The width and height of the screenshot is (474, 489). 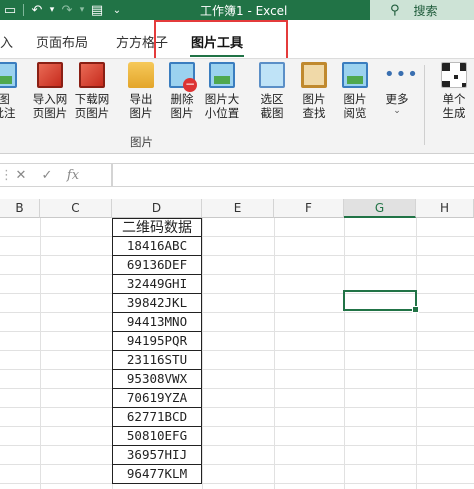 I want to click on customize-dropdown-icon: ⌄, so click(x=117, y=10).